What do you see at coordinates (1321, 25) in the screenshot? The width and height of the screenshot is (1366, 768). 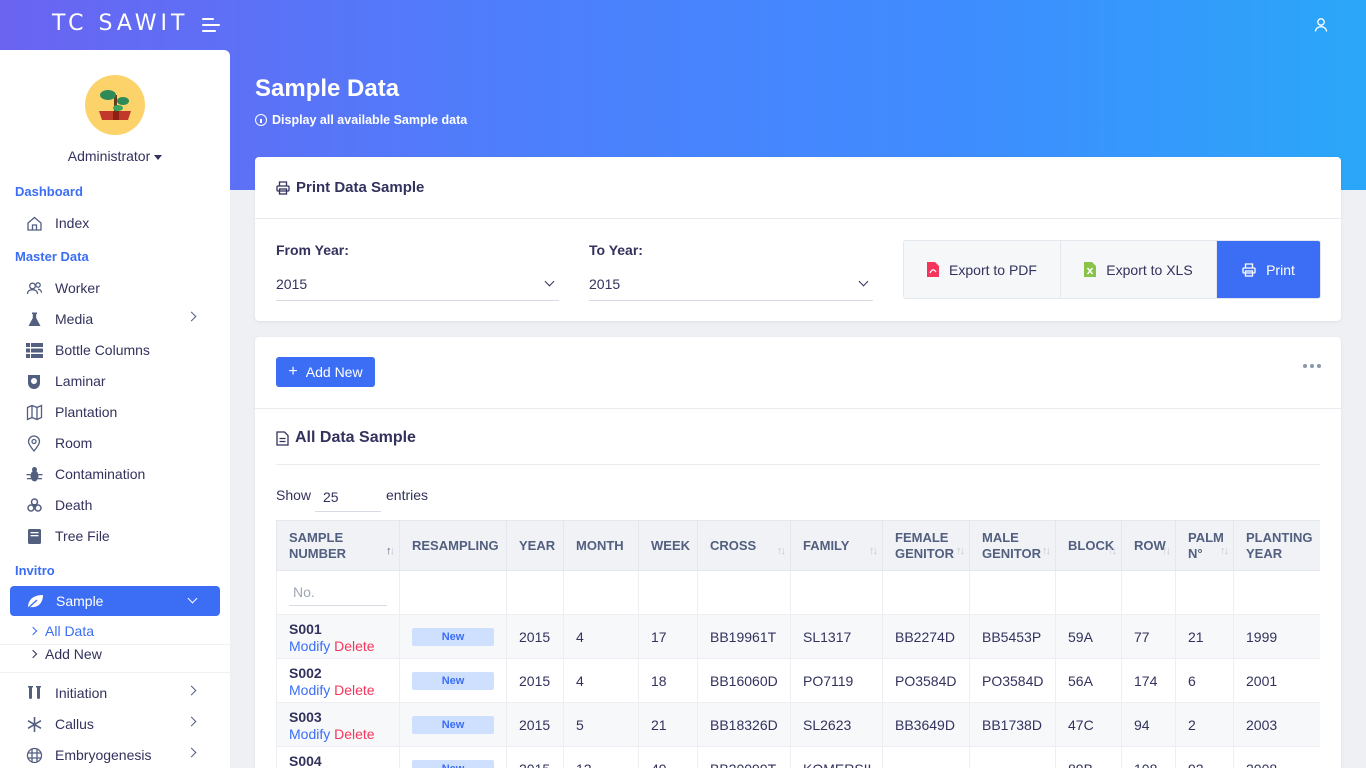 I see `user-icon` at bounding box center [1321, 25].